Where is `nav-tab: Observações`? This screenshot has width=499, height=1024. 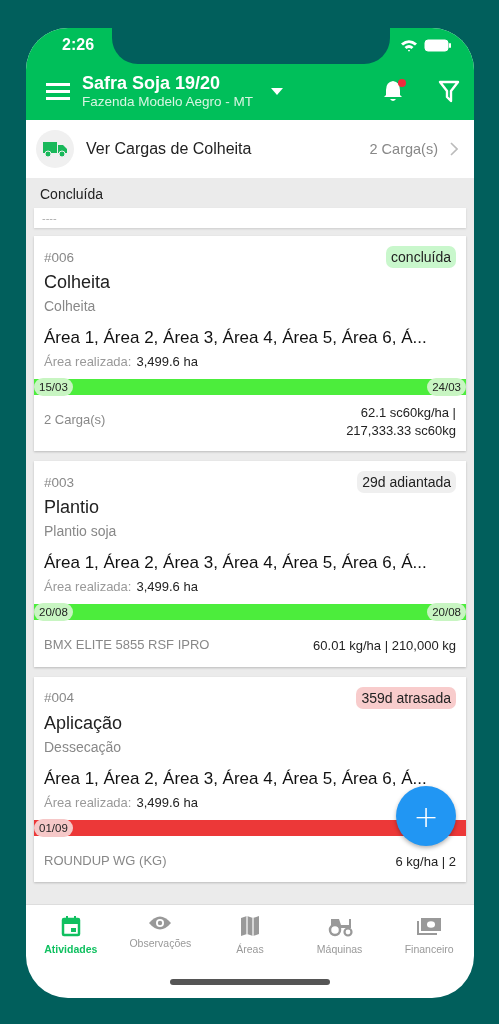 nav-tab: Observações is located at coordinates (160, 935).